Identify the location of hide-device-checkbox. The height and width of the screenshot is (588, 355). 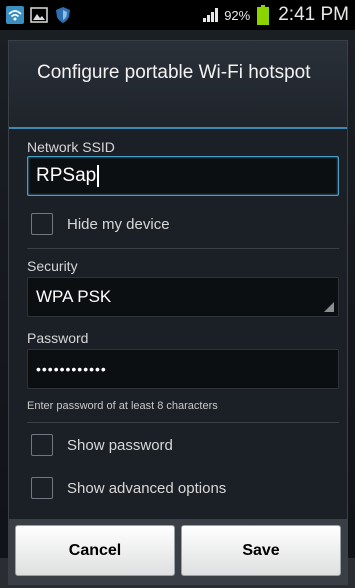
(42, 224).